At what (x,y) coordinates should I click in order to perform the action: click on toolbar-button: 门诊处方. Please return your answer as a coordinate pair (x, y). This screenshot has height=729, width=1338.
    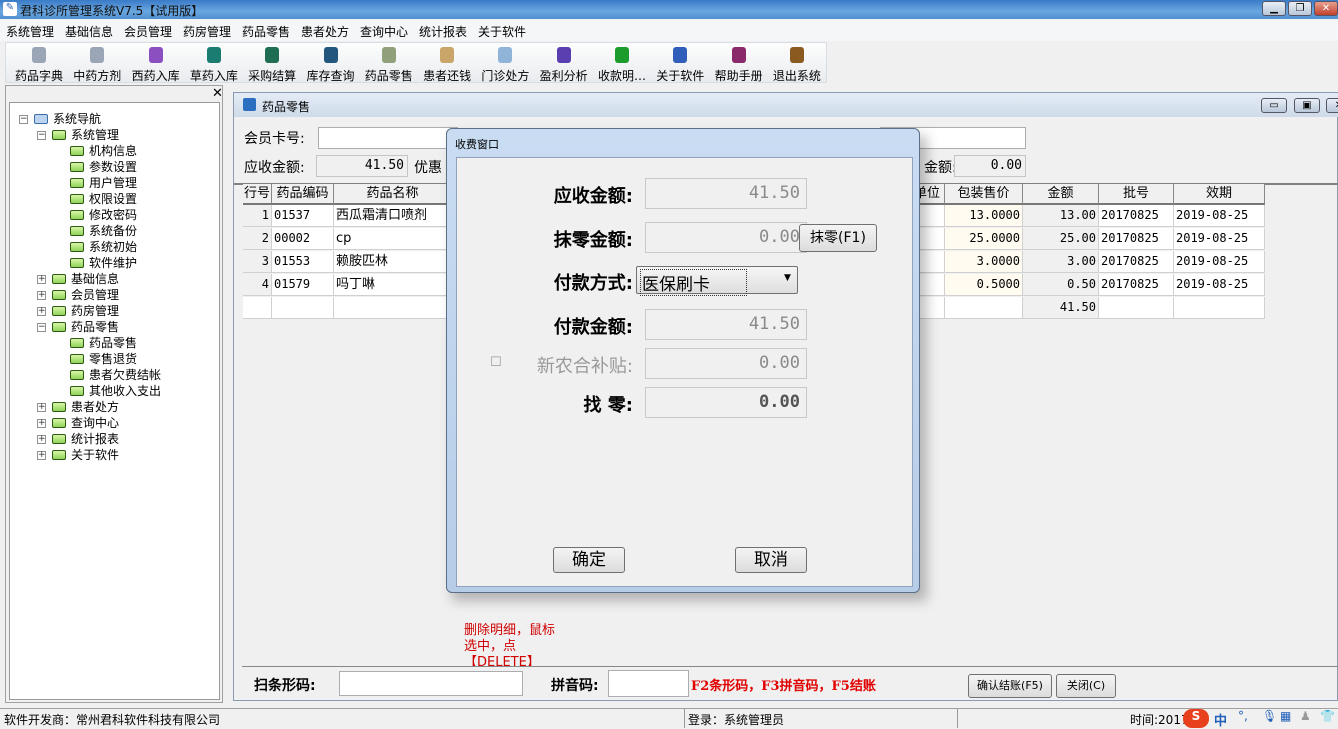
    Looking at the image, I should click on (505, 64).